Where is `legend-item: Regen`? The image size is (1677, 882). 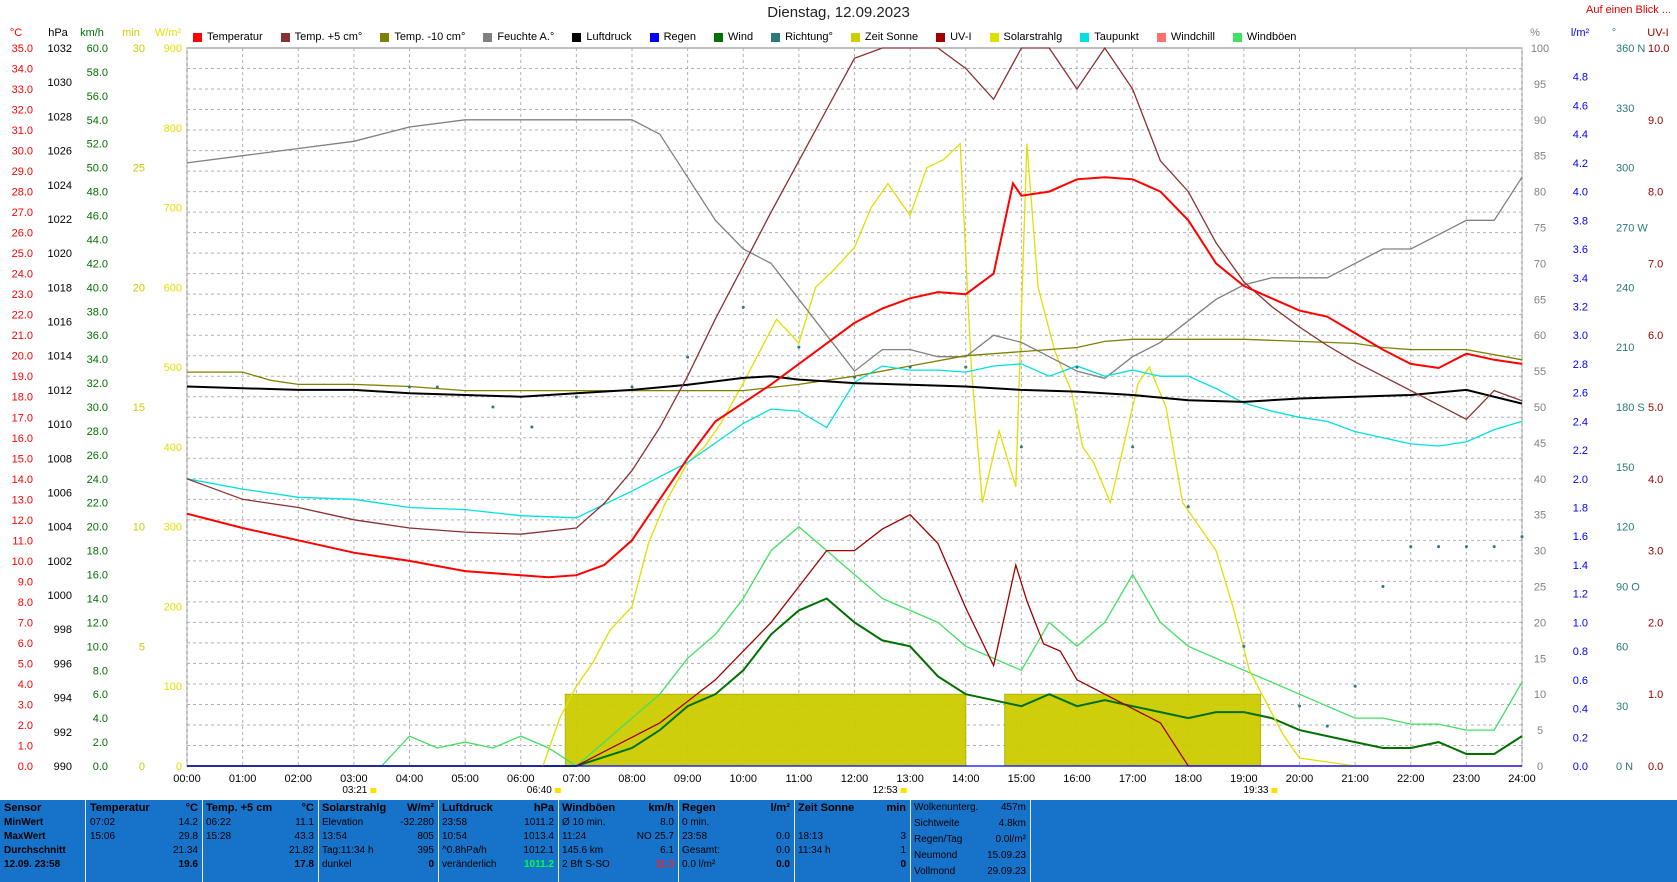
legend-item: Regen is located at coordinates (673, 37).